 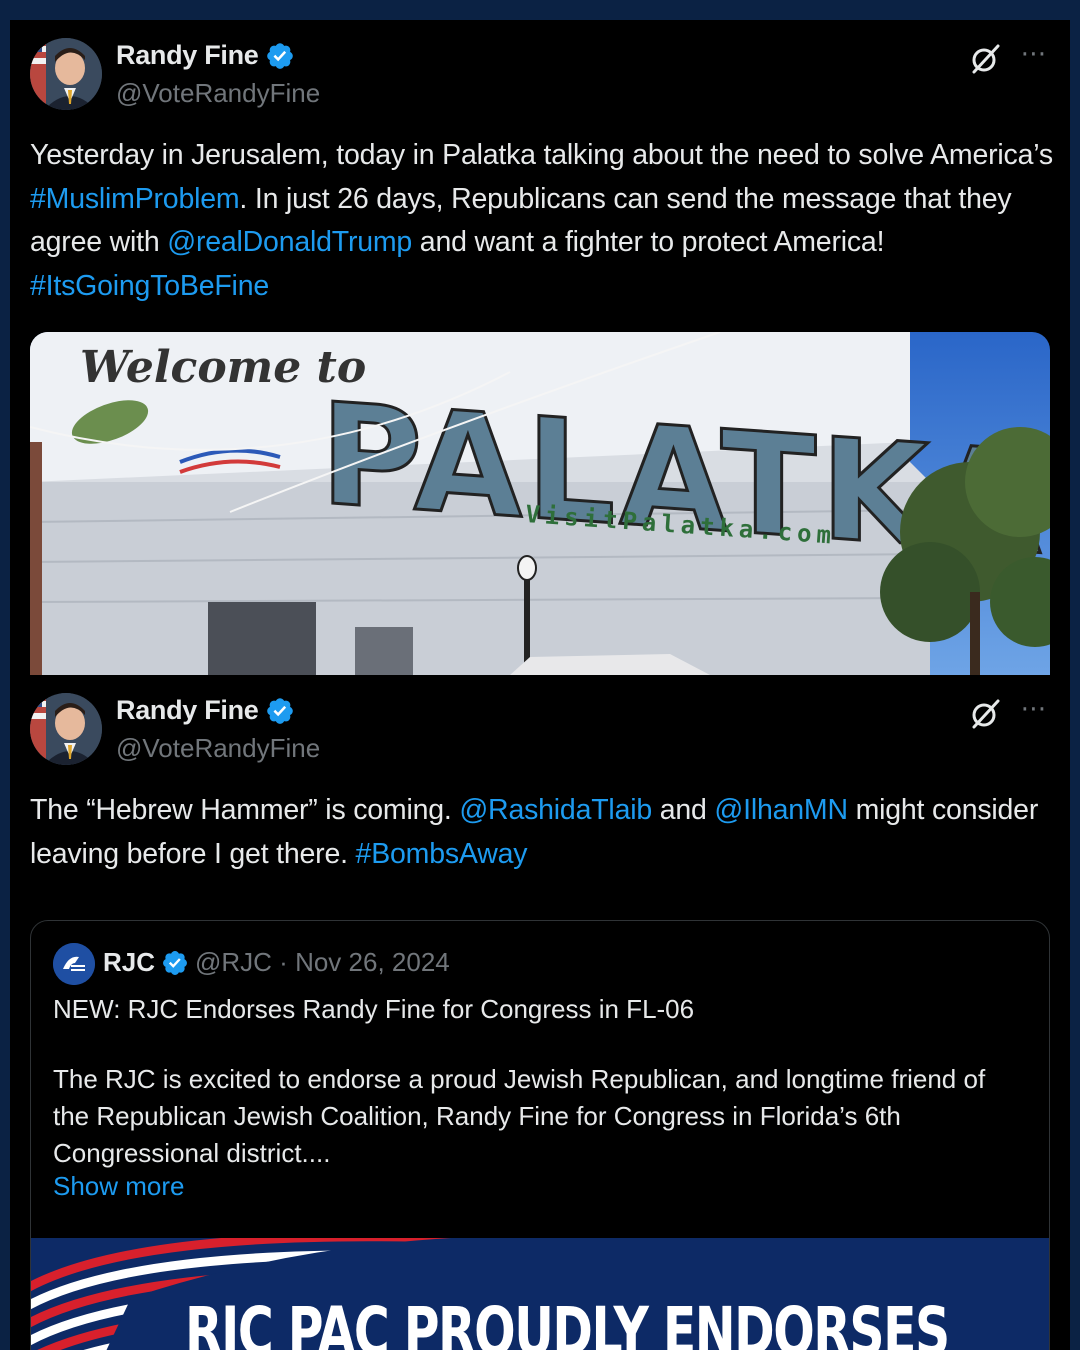 What do you see at coordinates (223, 367) in the screenshot?
I see `sign-welcome: Welcome to` at bounding box center [223, 367].